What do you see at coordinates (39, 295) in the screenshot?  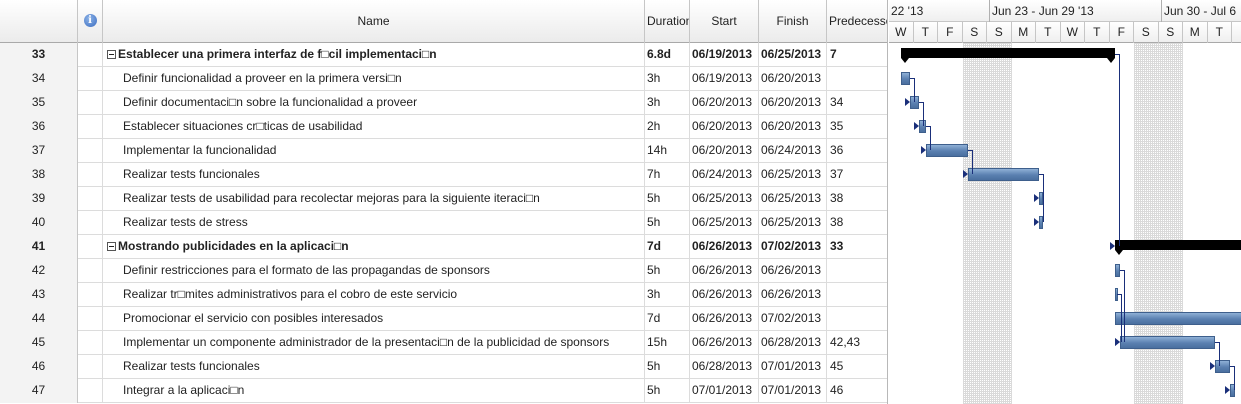 I see `row-id: 43` at bounding box center [39, 295].